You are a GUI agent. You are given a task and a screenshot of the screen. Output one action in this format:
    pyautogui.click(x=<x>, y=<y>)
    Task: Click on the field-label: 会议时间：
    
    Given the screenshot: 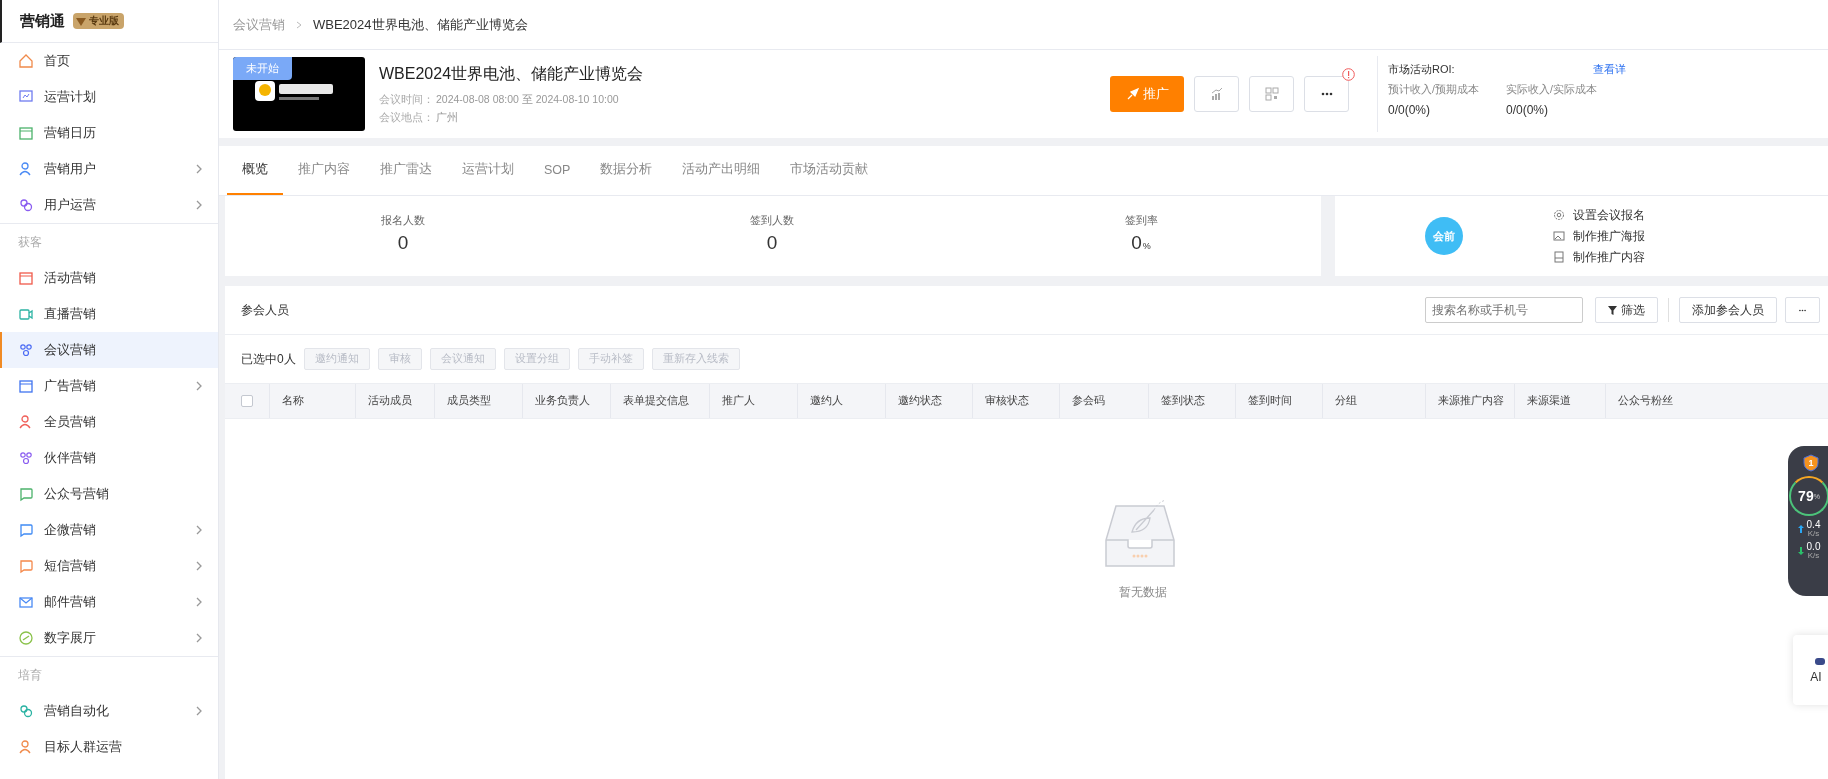 What is the action you would take?
    pyautogui.click(x=406, y=99)
    